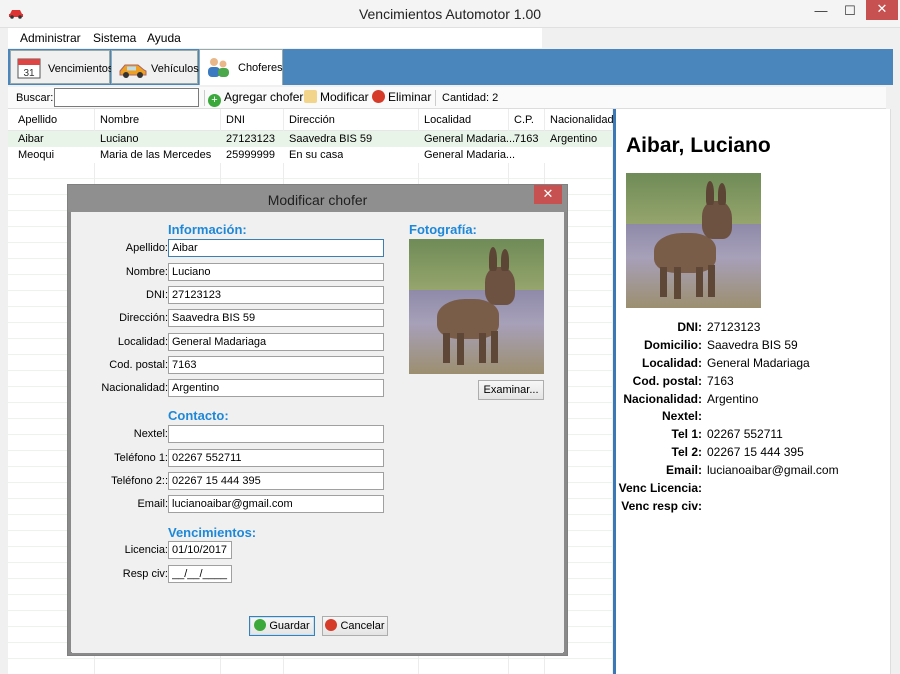 This screenshot has width=900, height=674. What do you see at coordinates (250, 155) in the screenshot?
I see `cell: 25999999` at bounding box center [250, 155].